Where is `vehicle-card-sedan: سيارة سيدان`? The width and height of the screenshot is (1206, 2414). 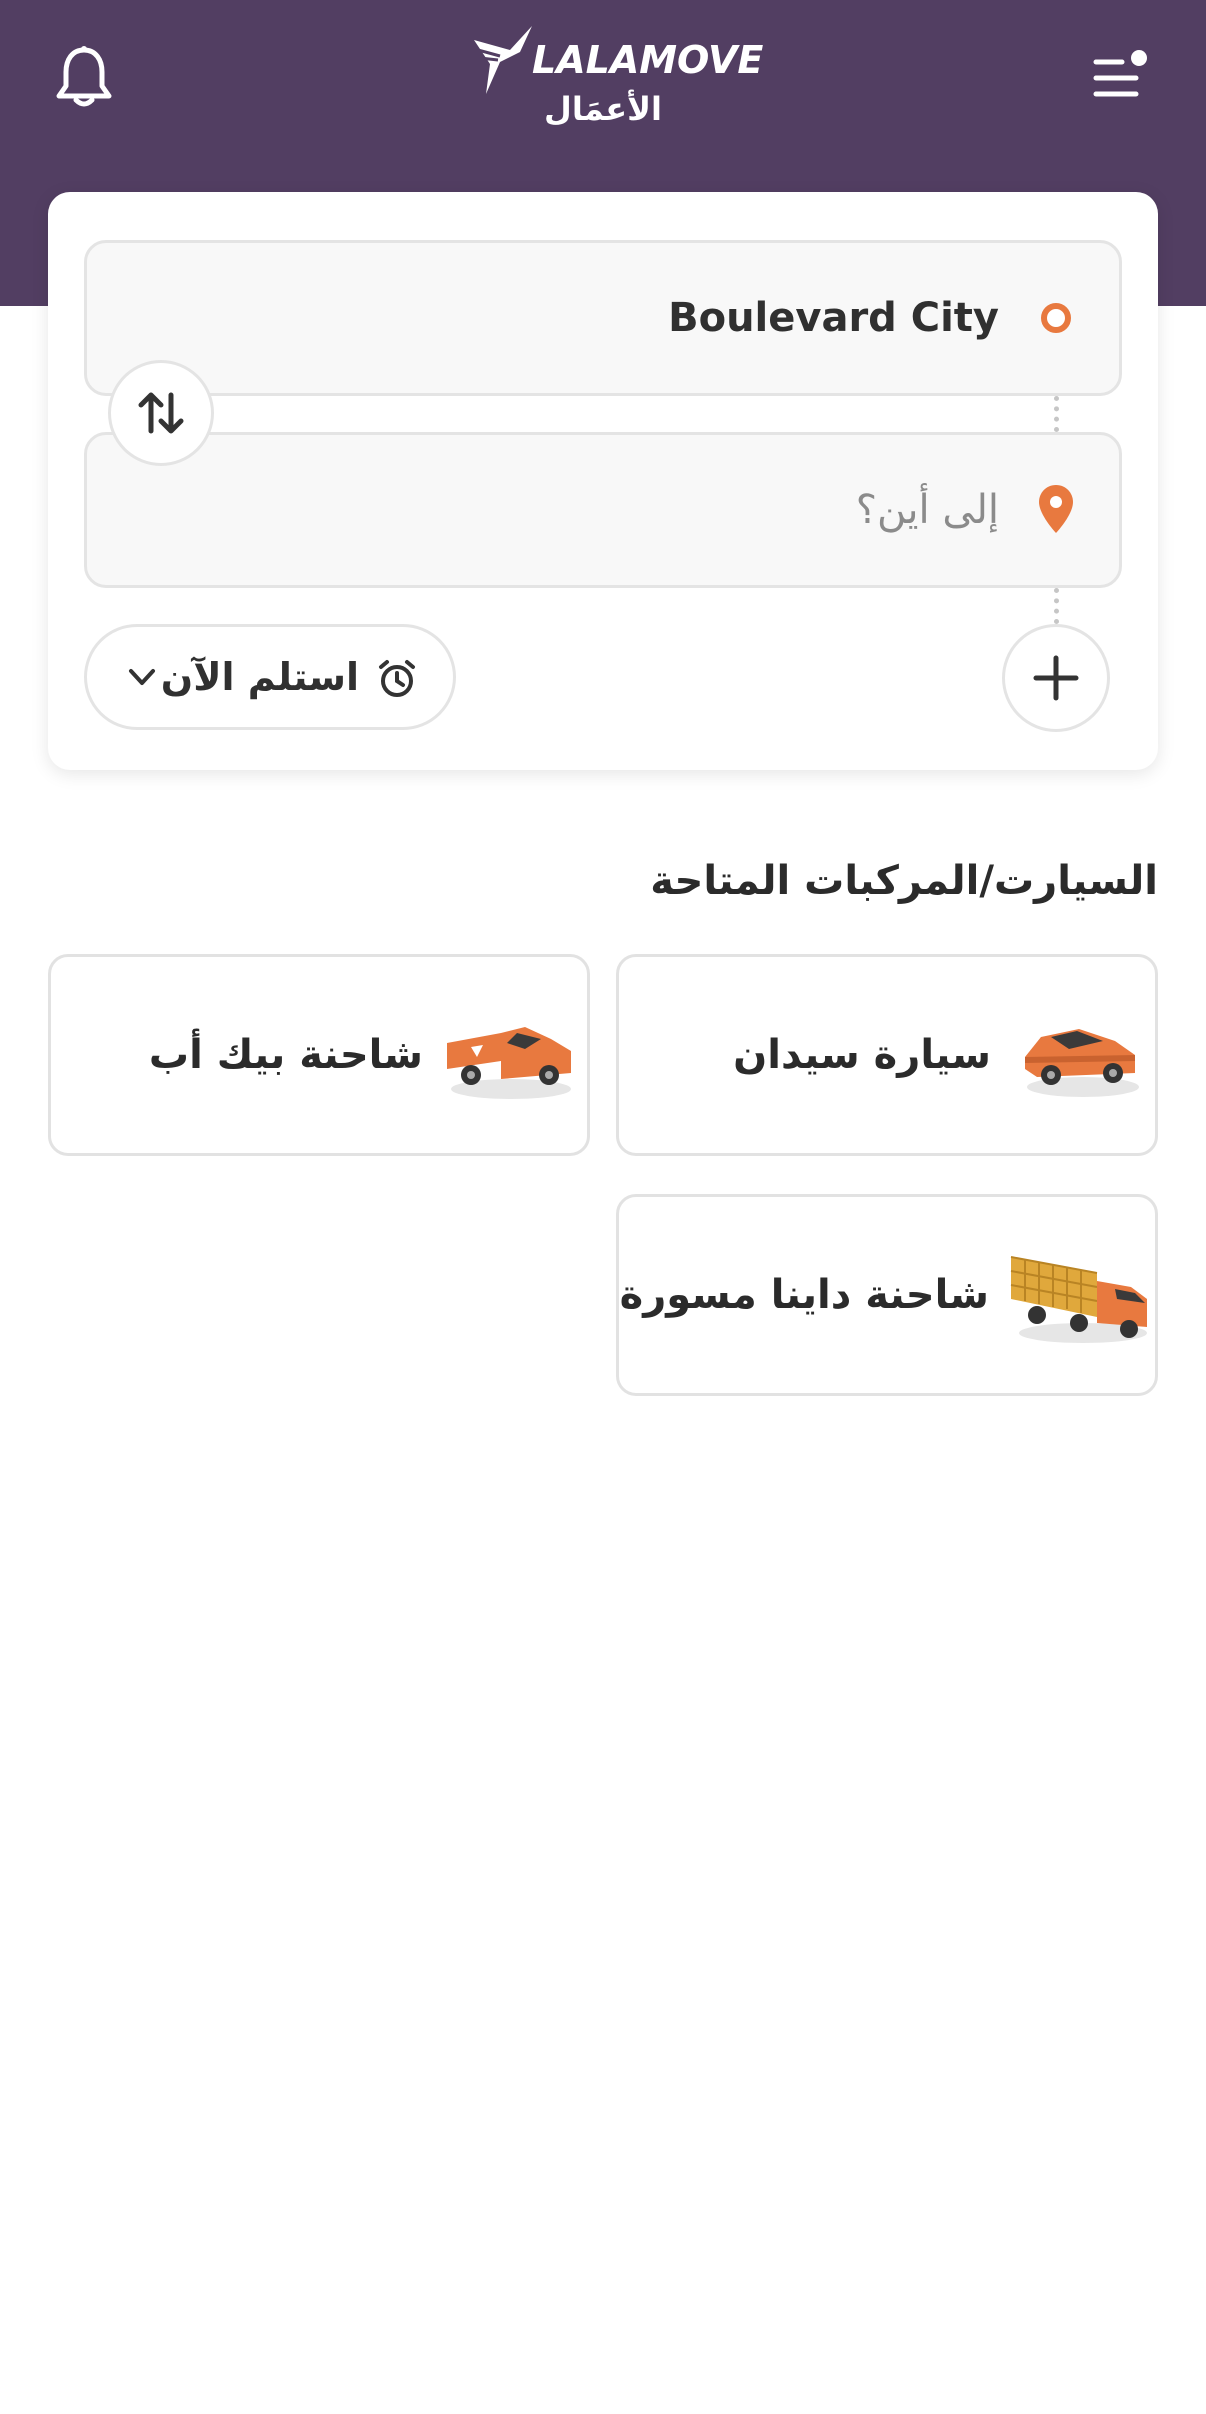 vehicle-card-sedan: سيارة سيدان is located at coordinates (887, 1055).